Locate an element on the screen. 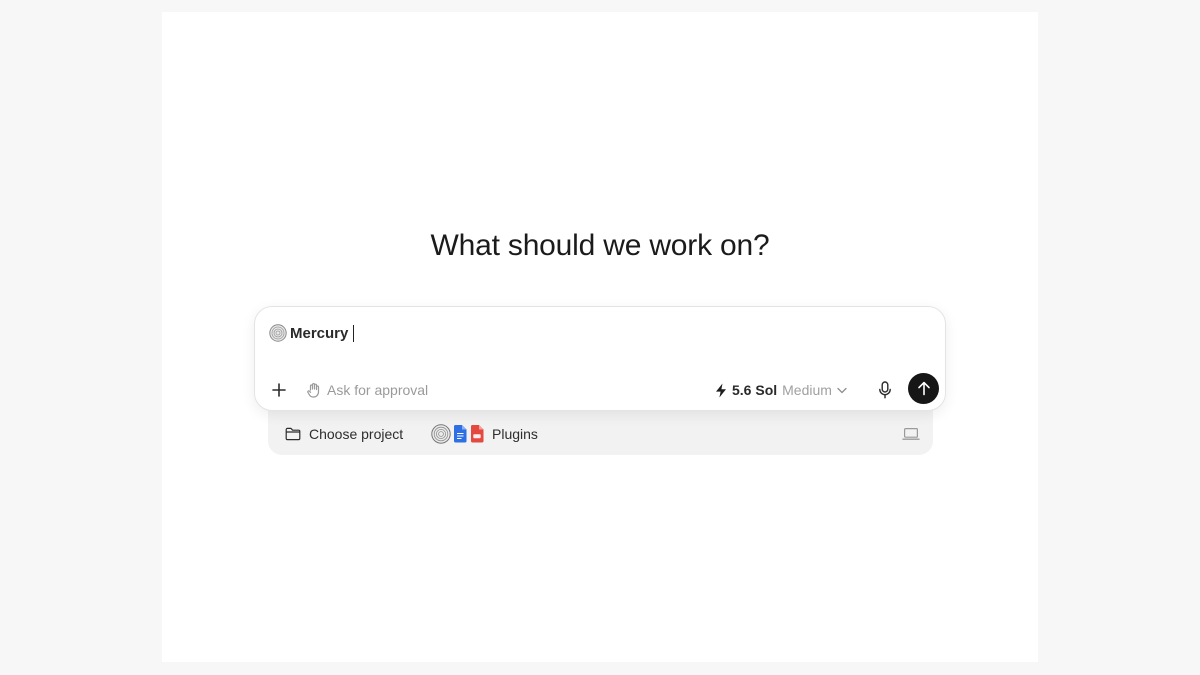 The width and height of the screenshot is (1200, 675). laptop-icon is located at coordinates (911, 434).